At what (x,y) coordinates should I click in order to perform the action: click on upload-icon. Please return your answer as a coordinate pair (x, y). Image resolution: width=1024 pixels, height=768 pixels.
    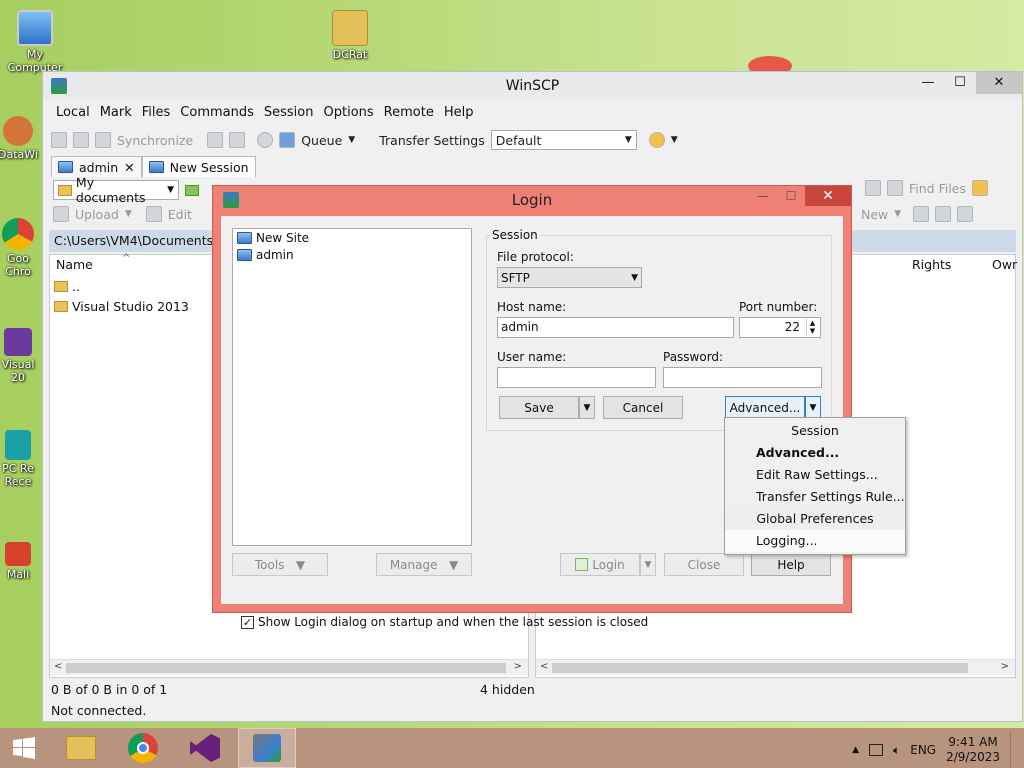
    Looking at the image, I should click on (61, 214).